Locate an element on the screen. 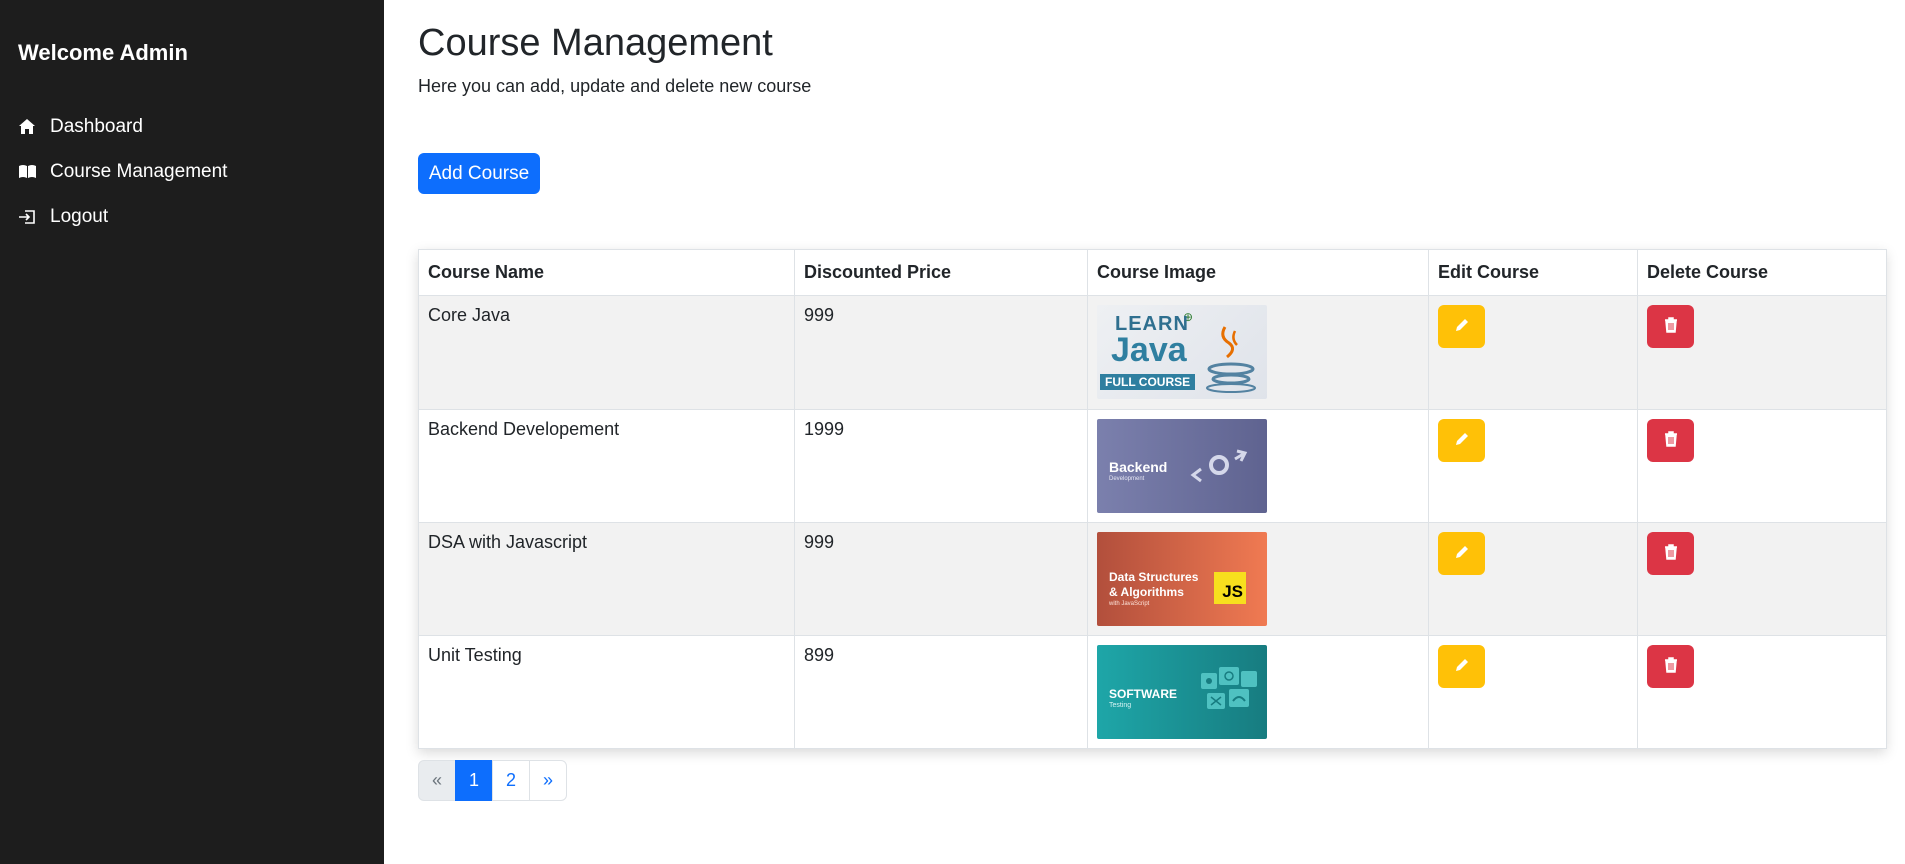  image-text-software: SOFTWARE is located at coordinates (1143, 694).